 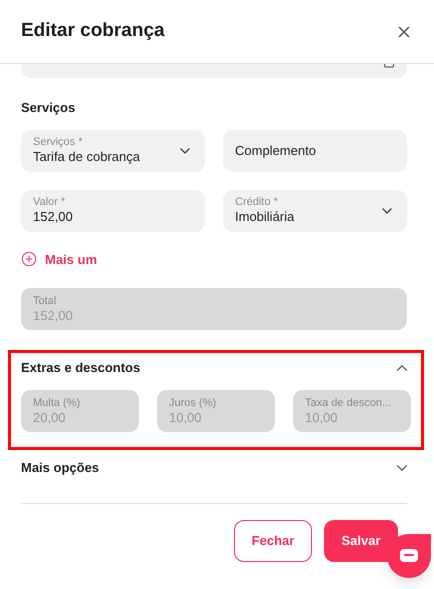 What do you see at coordinates (216, 468) in the screenshot?
I see `section-header: Mais opções` at bounding box center [216, 468].